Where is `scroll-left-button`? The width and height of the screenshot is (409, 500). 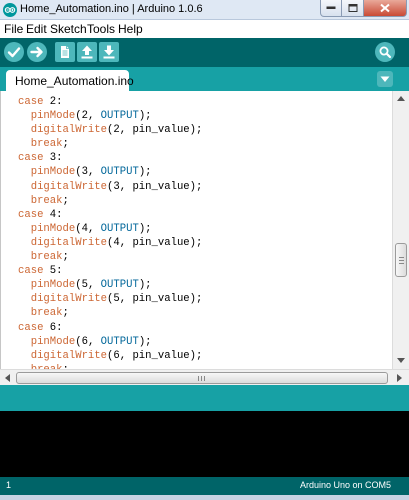 scroll-left-button is located at coordinates (8, 378).